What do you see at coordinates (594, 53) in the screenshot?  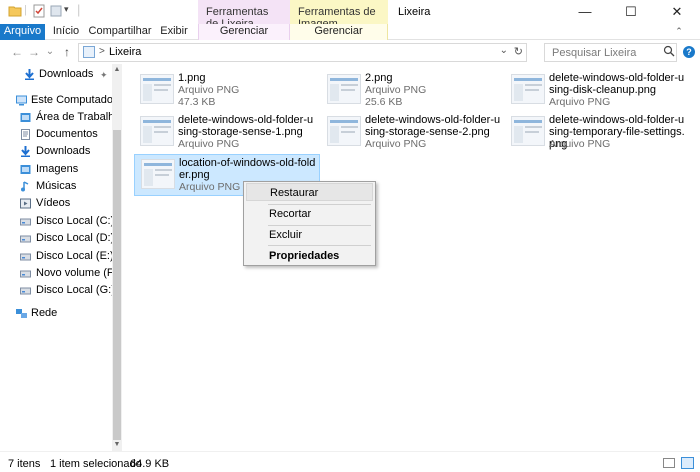 I see `search-placeholder: Pesquisar Lixeira` at bounding box center [594, 53].